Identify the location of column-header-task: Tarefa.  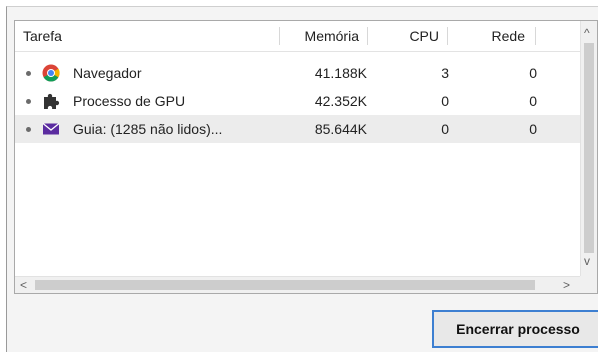
(42, 36).